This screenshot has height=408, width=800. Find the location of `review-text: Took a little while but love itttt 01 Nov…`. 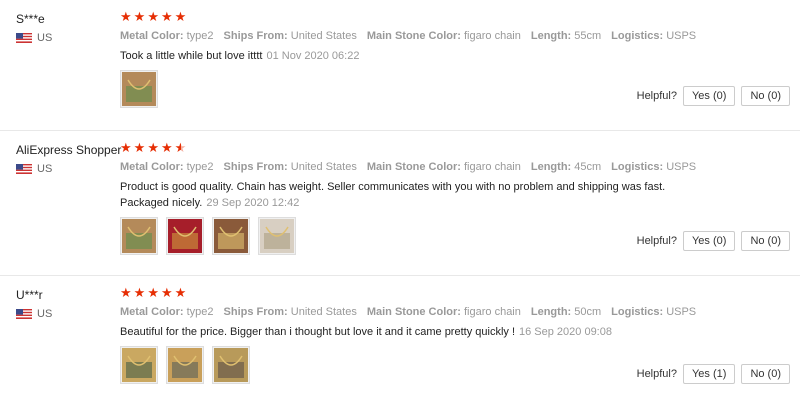

review-text: Took a little while but love itttt 01 Nov… is located at coordinates (405, 56).